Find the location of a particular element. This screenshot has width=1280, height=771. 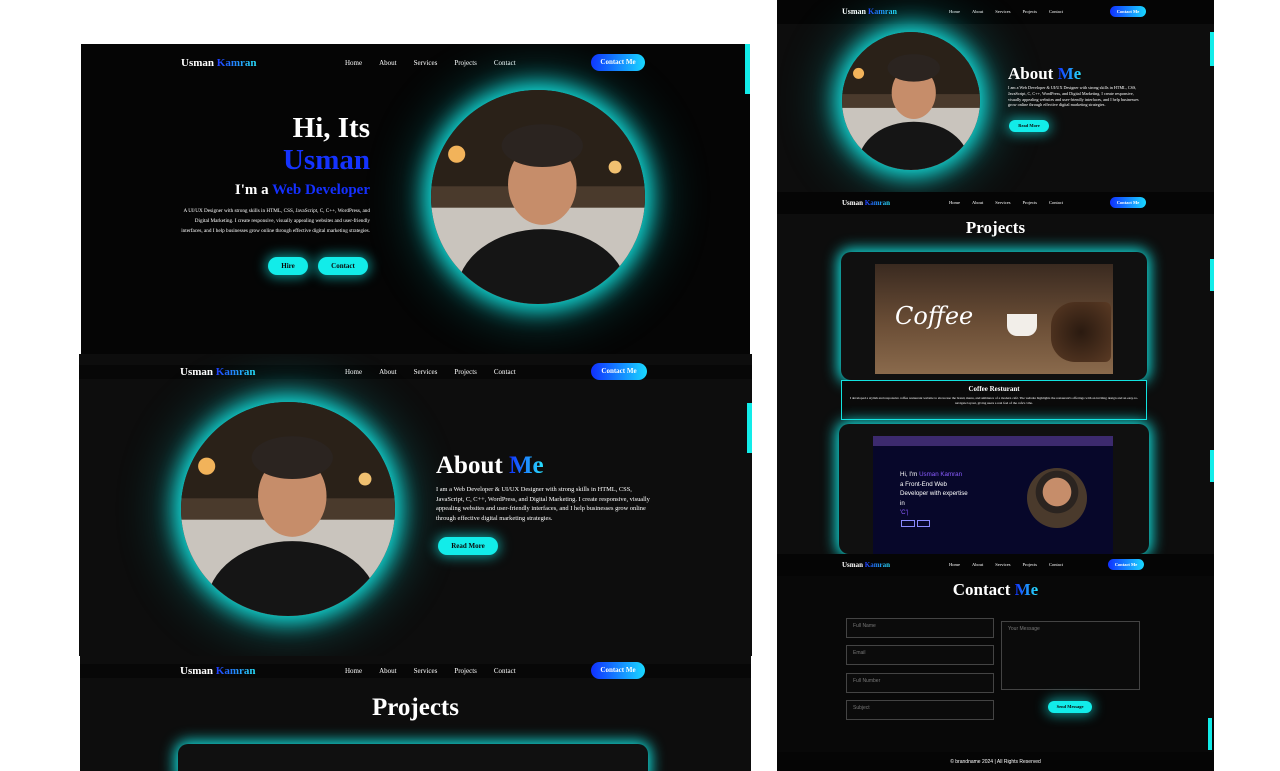

name-field: Full Name is located at coordinates (920, 628).